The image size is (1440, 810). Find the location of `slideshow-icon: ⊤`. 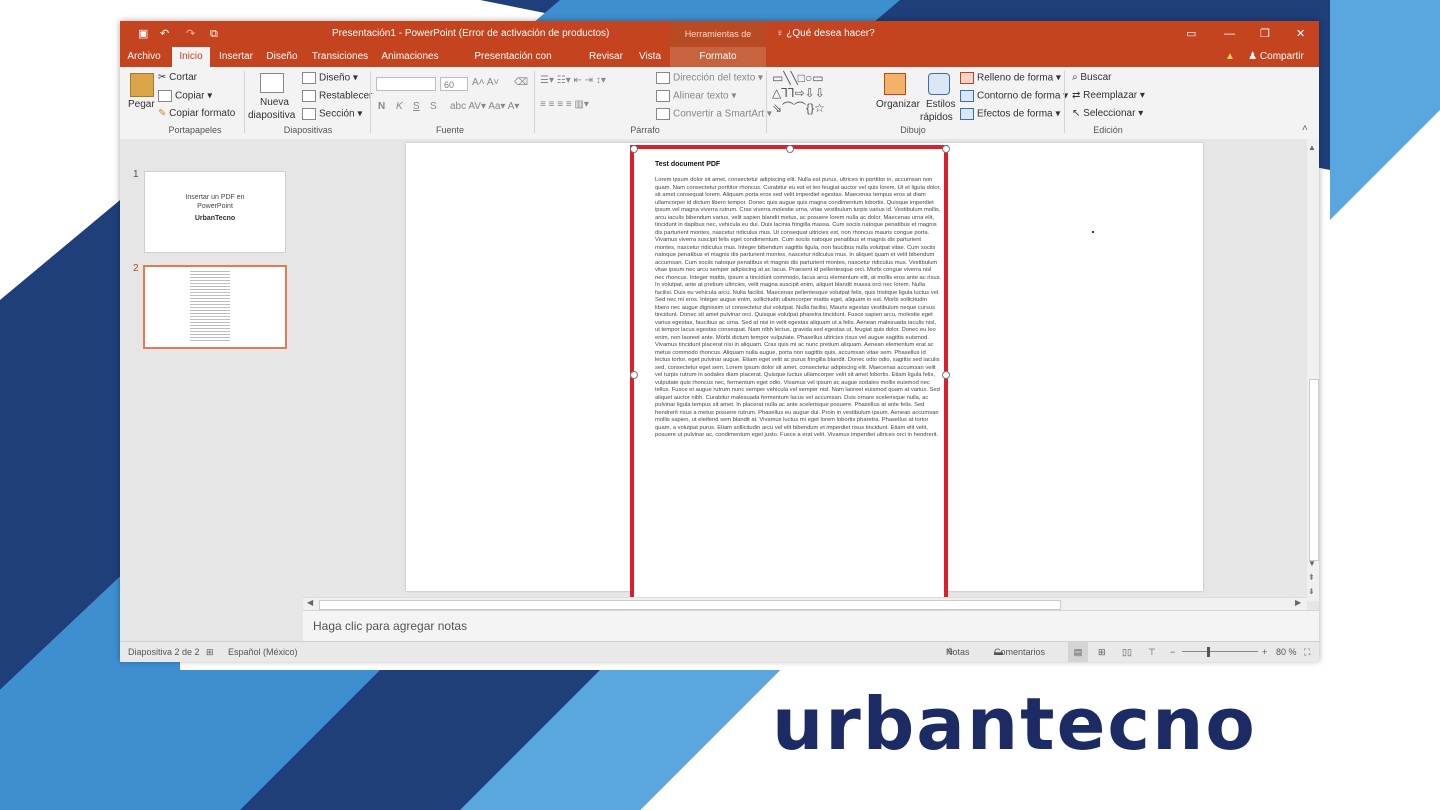

slideshow-icon: ⊤ is located at coordinates (1152, 652).